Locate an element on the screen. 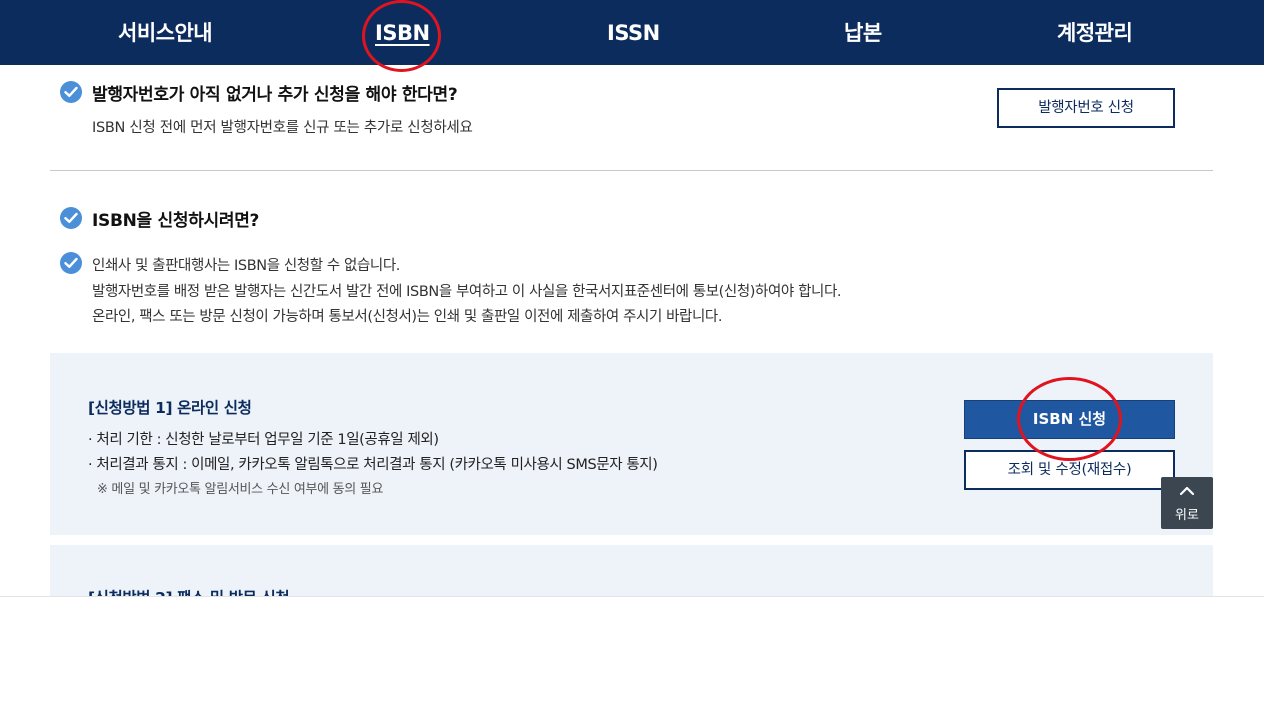 This screenshot has height=719, width=1280. publisher-desc: ISBN 신청 전에 먼저 발행자번호를 신규 또는 추가로 신청하세요 is located at coordinates (282, 128).